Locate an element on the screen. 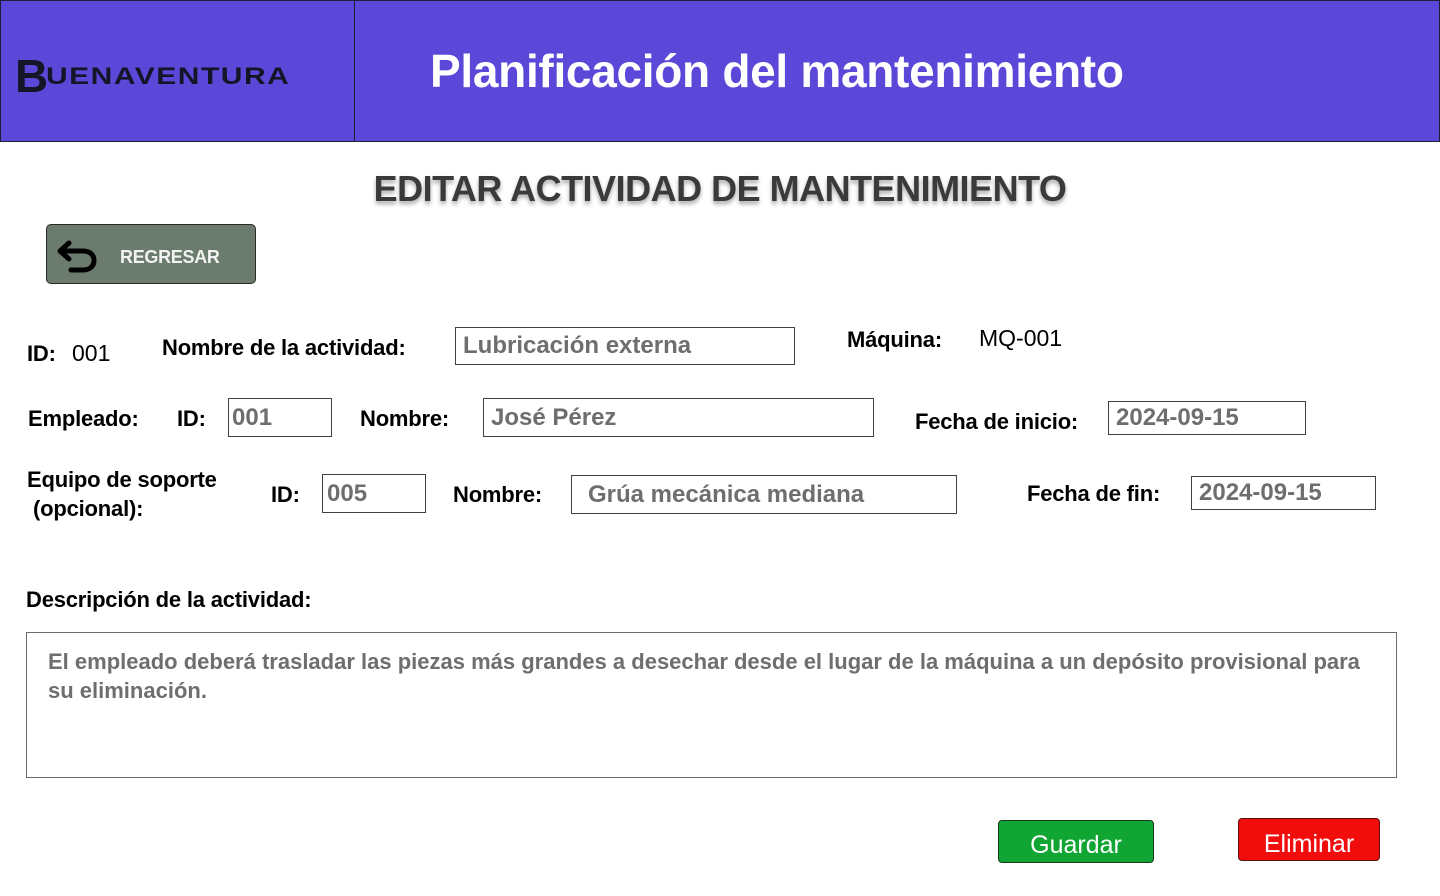 The image size is (1440, 896). back-button-label: REGRESAR is located at coordinates (170, 257).